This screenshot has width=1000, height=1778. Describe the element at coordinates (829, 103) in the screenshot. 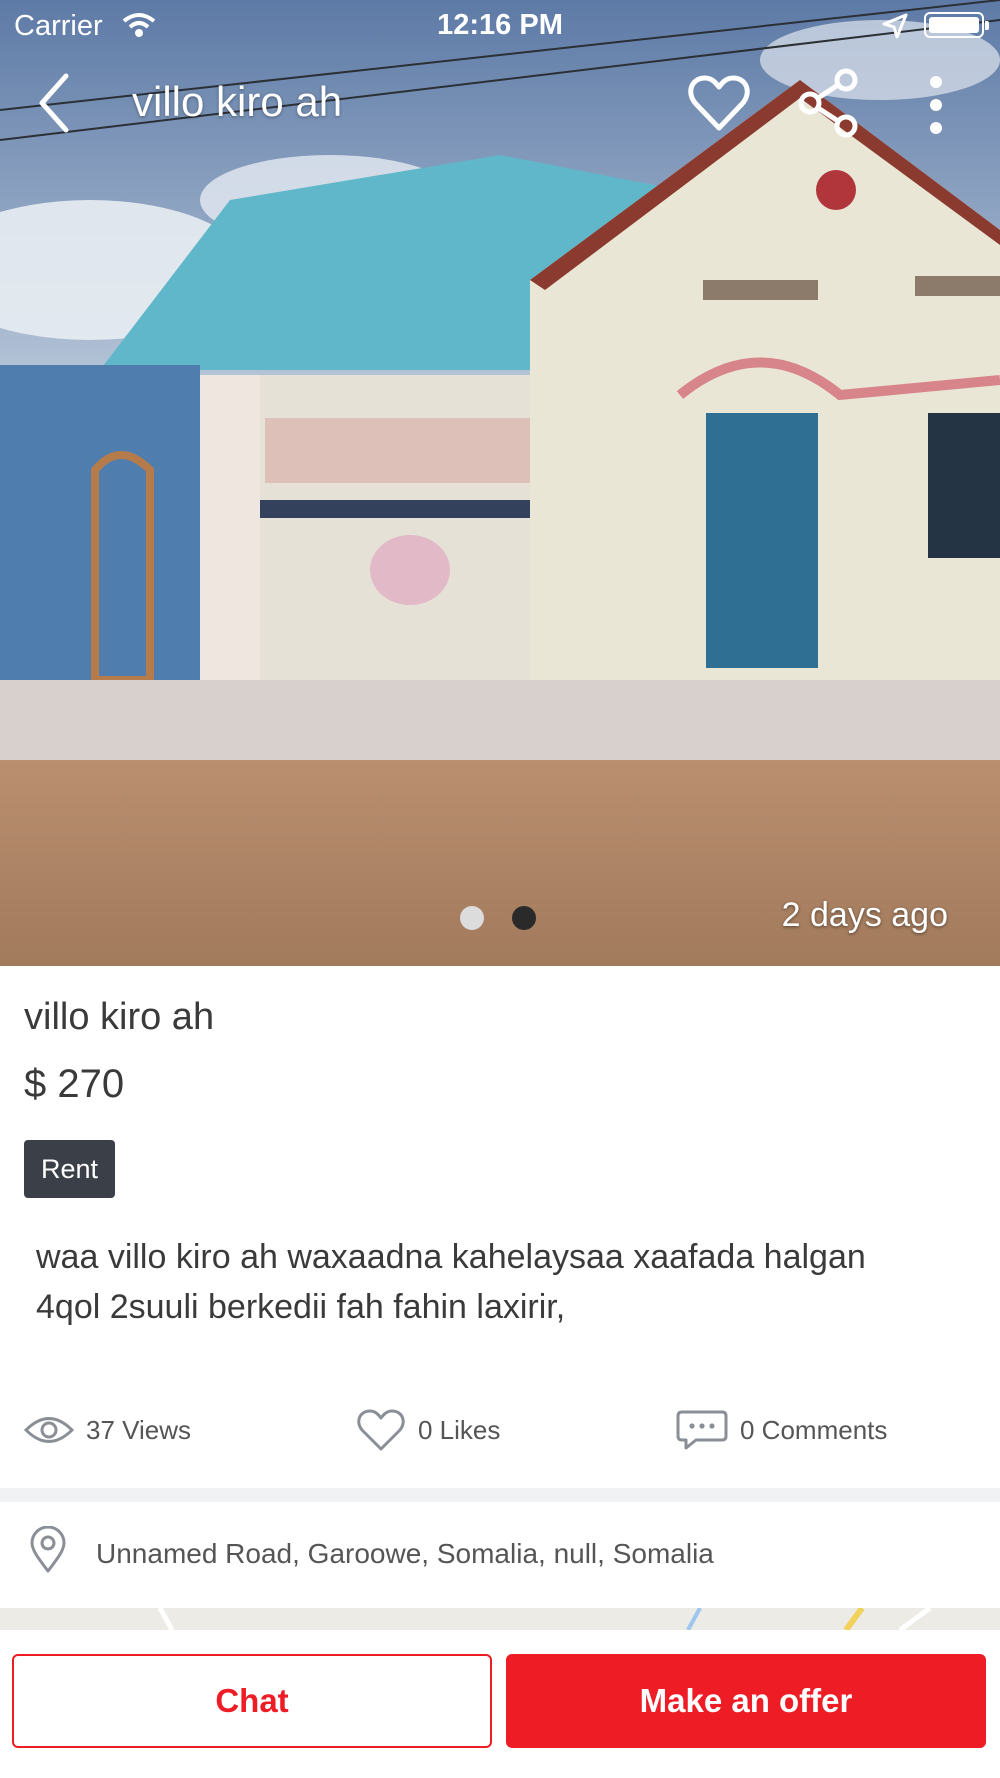

I see `share-icon` at that location.